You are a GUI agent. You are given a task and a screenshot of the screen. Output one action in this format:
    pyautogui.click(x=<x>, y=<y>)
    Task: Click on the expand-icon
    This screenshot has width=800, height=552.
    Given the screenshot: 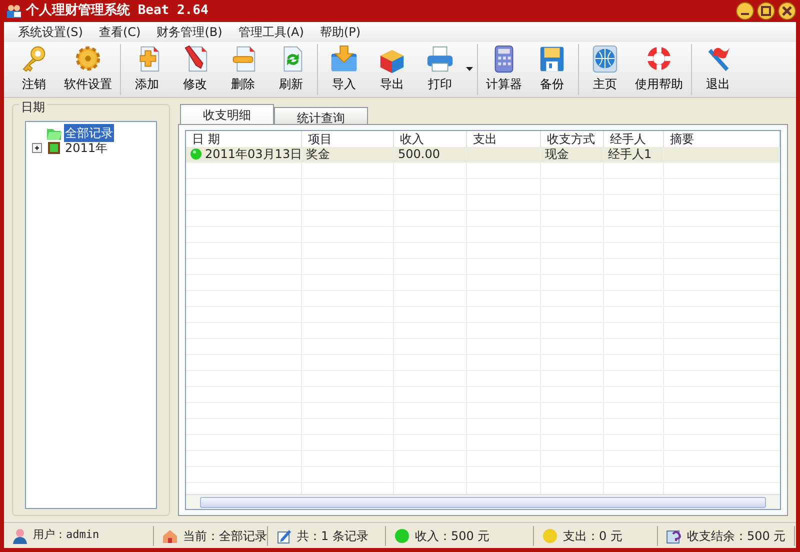 What is the action you would take?
    pyautogui.click(x=37, y=148)
    